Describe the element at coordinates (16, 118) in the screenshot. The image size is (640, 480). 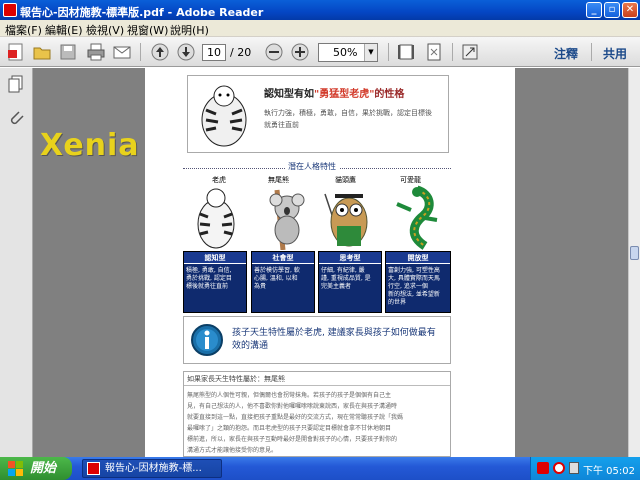
I see `attachments-icon` at that location.